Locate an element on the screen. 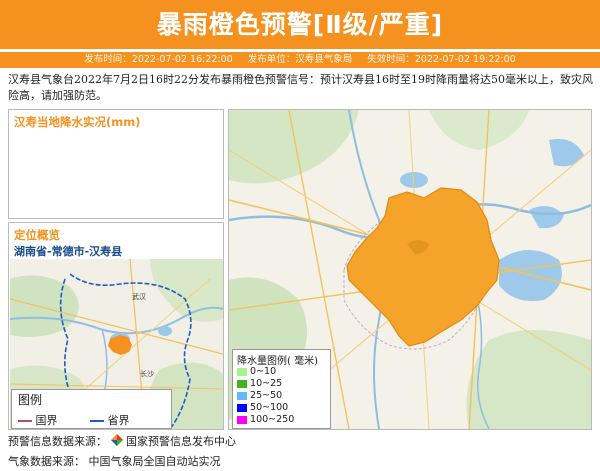  rain-observation-panel: 汉寿当地降水实况(mm) is located at coordinates (116, 164).